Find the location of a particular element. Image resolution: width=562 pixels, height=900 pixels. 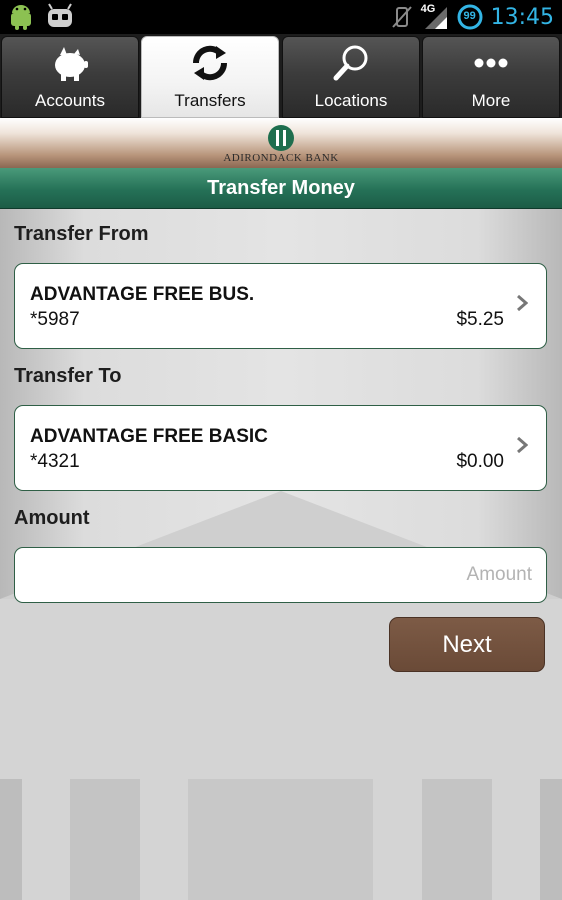

tab-accounts: Accounts is located at coordinates (70, 77).